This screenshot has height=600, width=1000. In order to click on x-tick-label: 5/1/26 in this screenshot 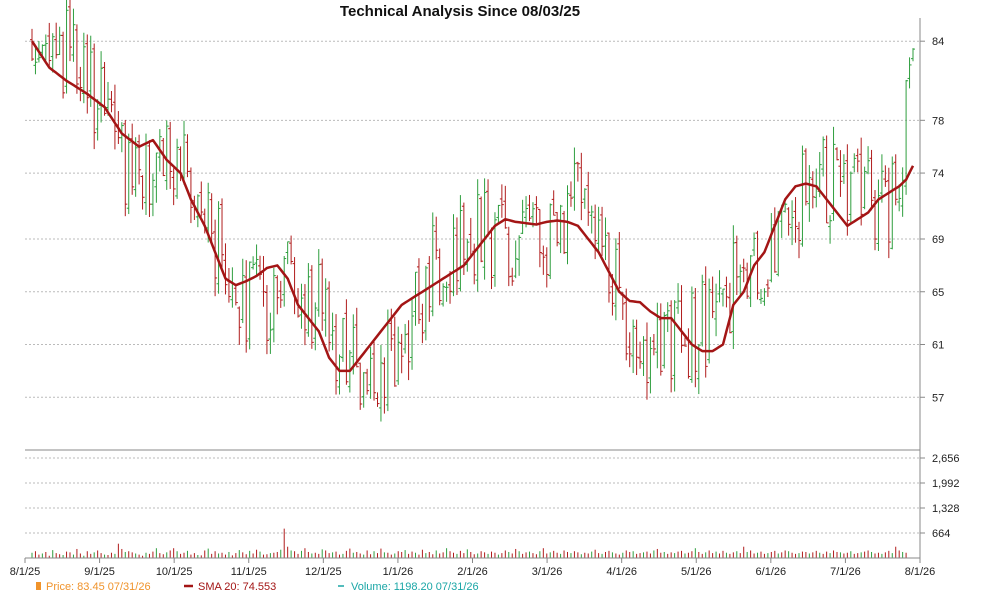, I will do `click(696, 572)`.